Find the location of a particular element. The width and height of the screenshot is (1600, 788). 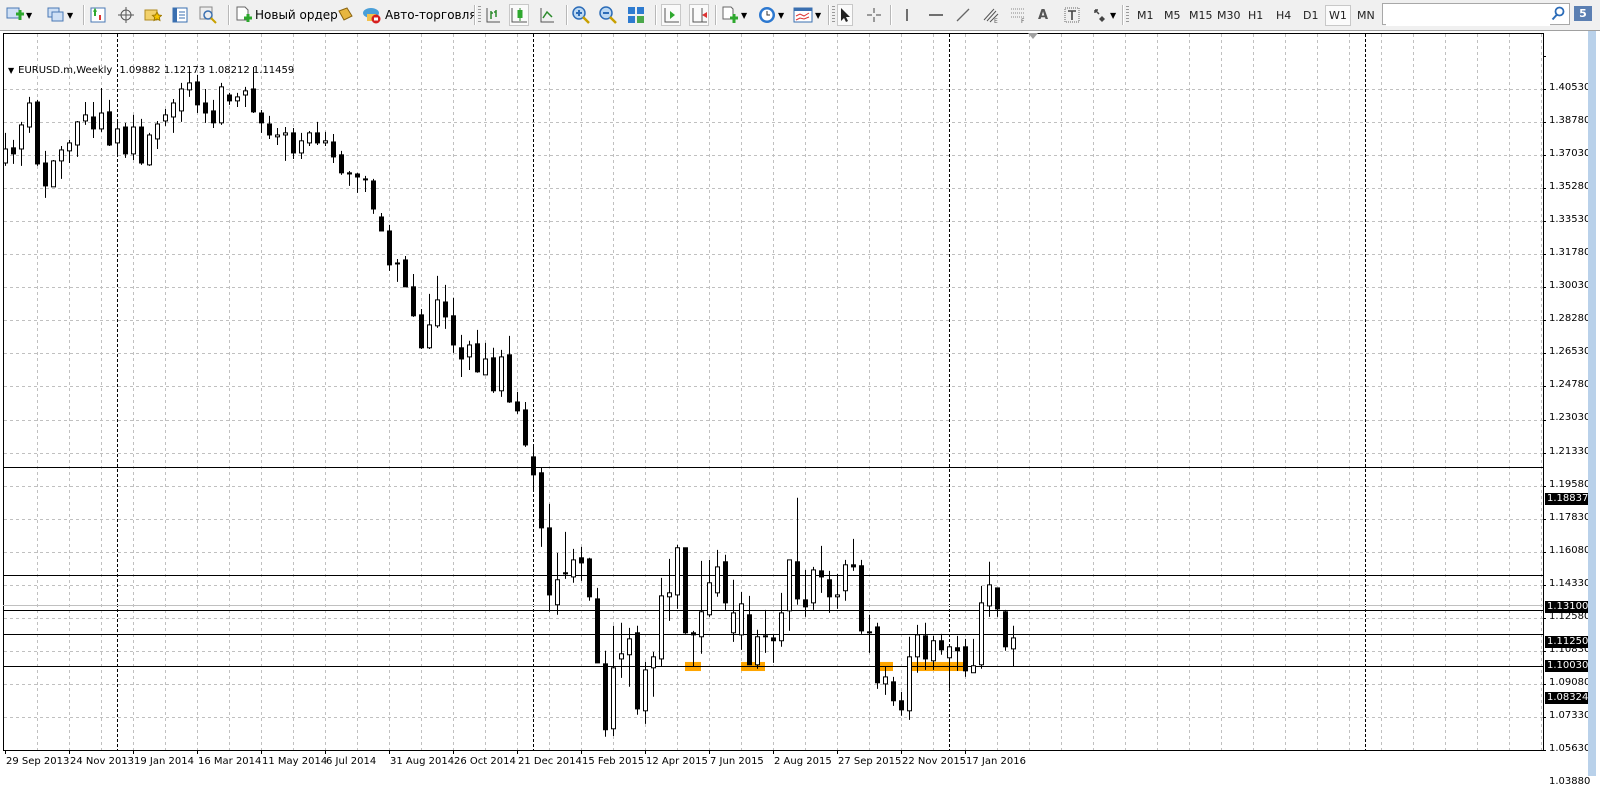

zoom-out-button is located at coordinates (608, 15).